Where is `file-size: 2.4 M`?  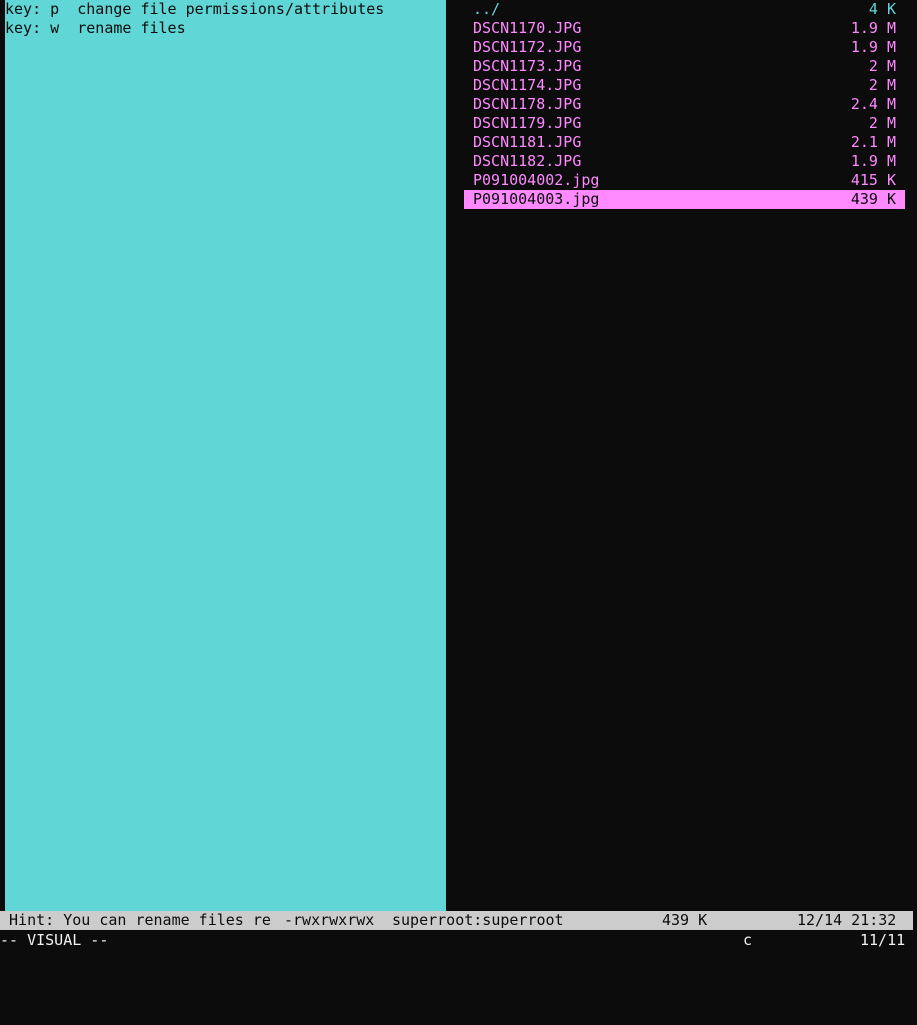
file-size: 2.4 M is located at coordinates (873, 104).